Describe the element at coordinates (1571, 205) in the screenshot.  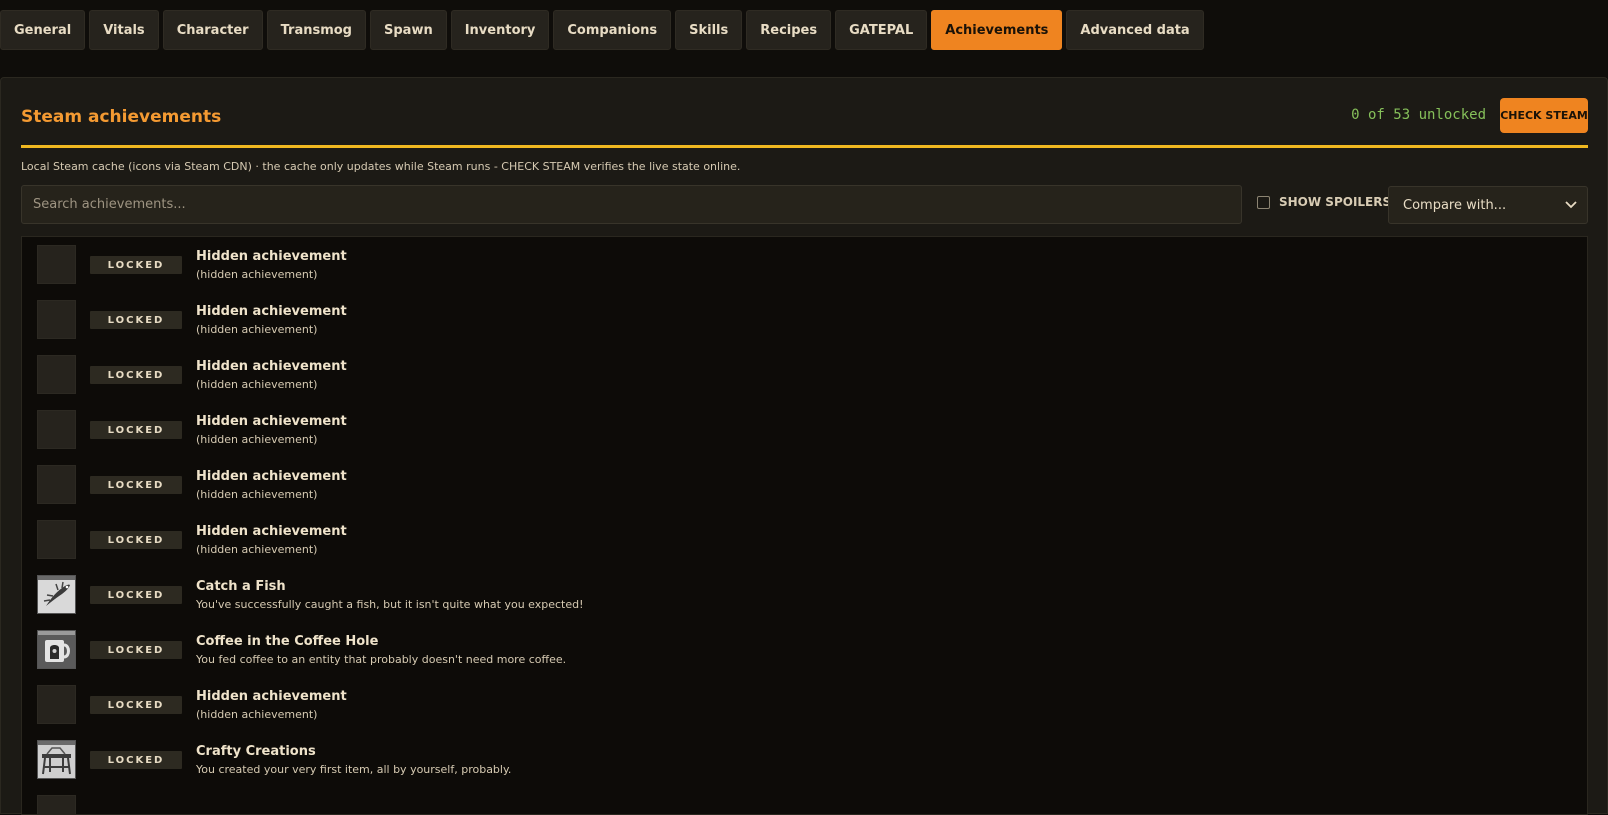
I see `chevron-down-icon` at that location.